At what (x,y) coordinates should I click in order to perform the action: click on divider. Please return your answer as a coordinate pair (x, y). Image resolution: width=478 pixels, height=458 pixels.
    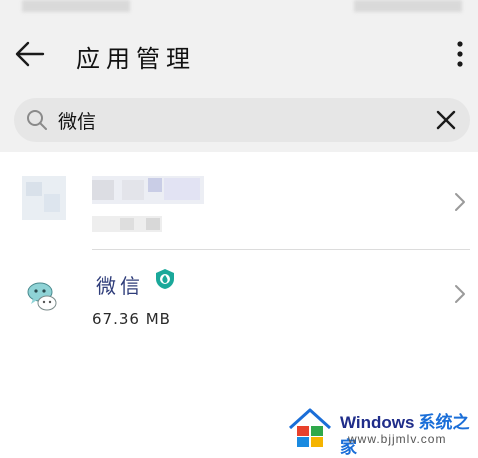
    Looking at the image, I should click on (281, 249).